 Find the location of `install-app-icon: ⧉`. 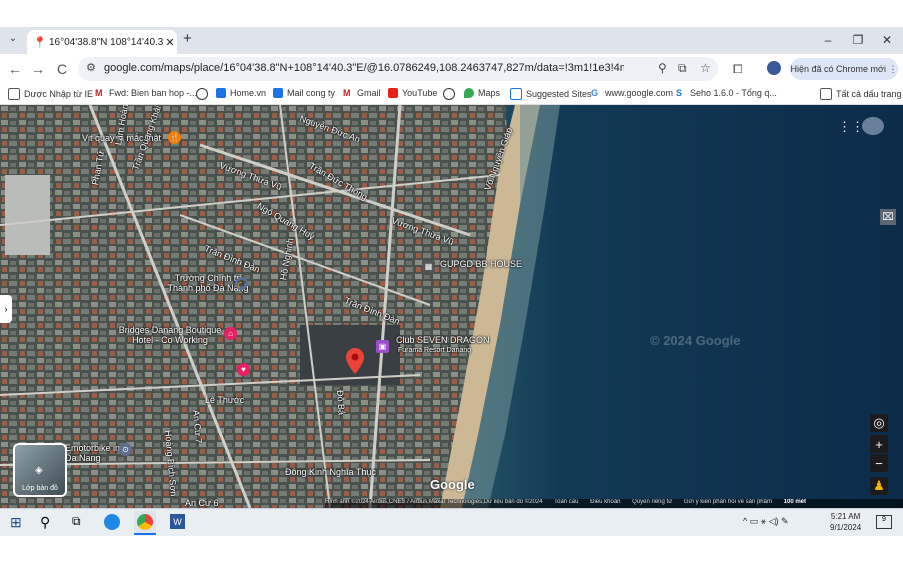

install-app-icon: ⧉ is located at coordinates (682, 68).